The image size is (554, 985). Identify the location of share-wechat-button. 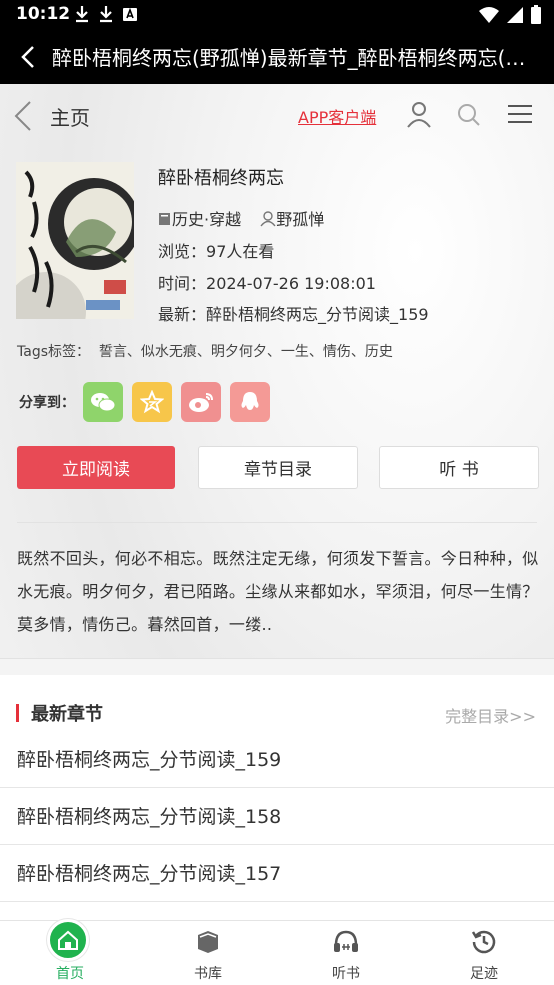
(103, 402).